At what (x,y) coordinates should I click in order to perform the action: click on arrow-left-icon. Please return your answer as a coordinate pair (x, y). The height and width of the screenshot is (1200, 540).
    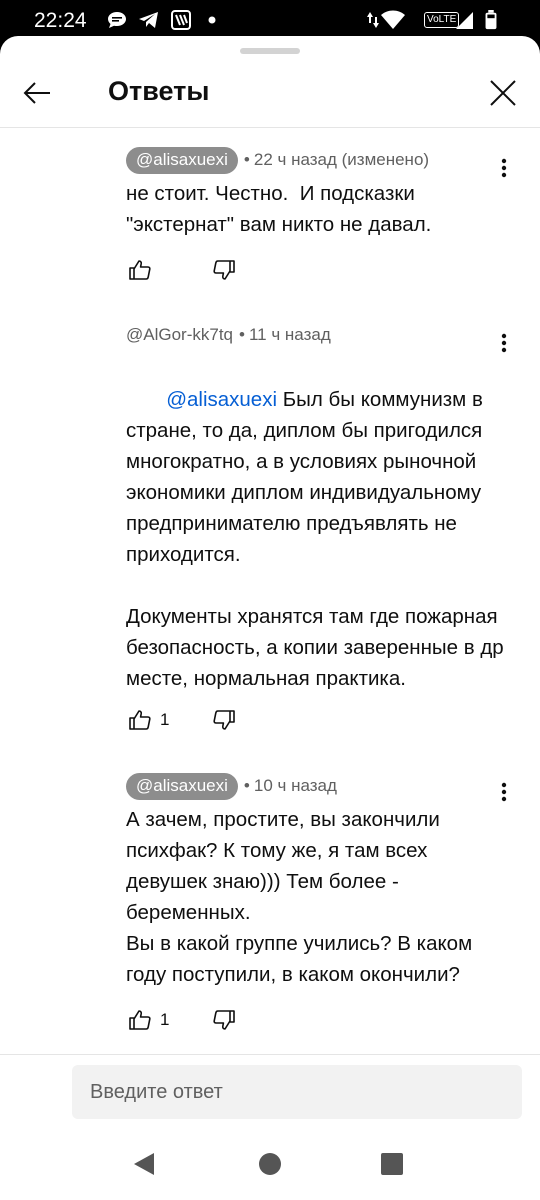
    Looking at the image, I should click on (36, 93).